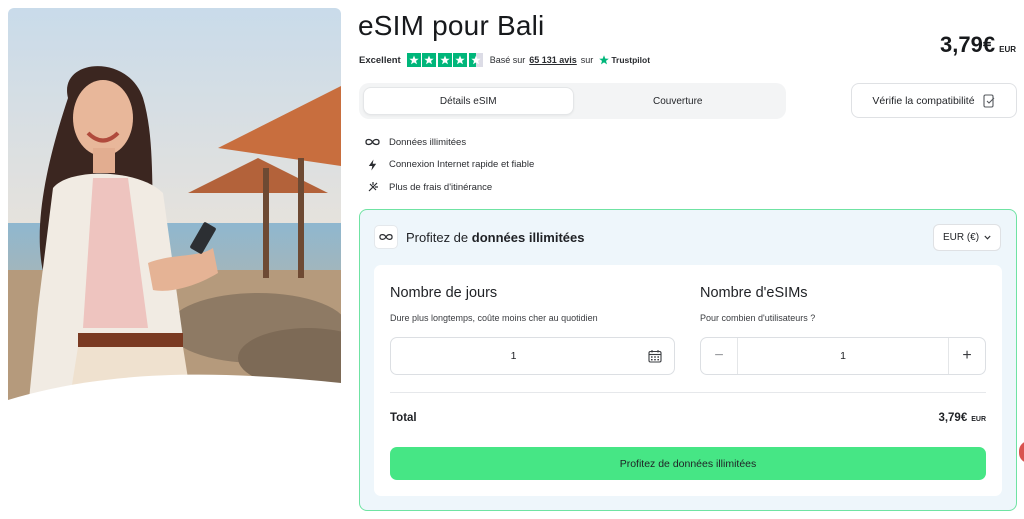  I want to click on currency-select: EUR (€), so click(967, 237).